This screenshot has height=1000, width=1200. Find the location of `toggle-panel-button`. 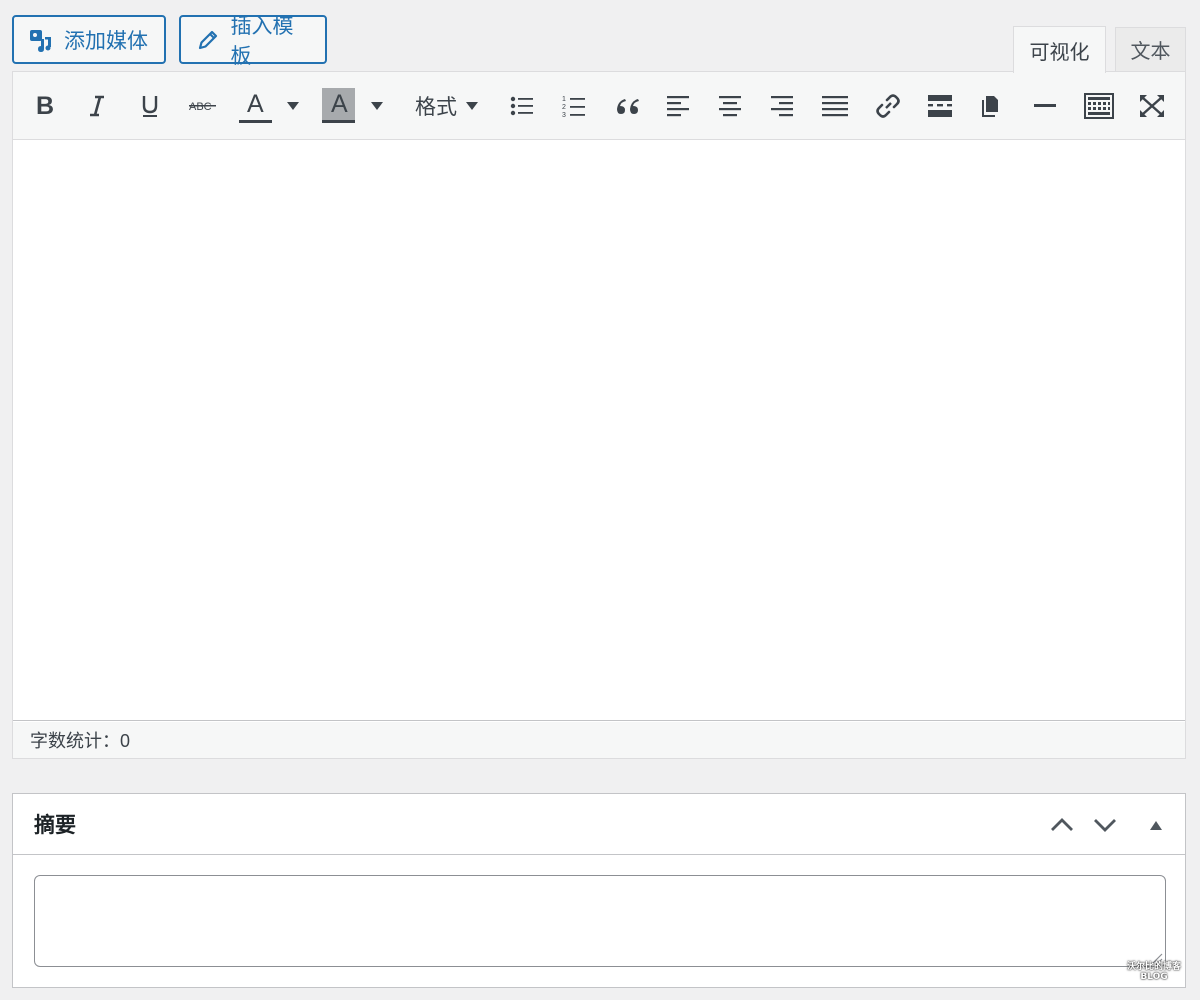

toggle-panel-button is located at coordinates (1156, 825).